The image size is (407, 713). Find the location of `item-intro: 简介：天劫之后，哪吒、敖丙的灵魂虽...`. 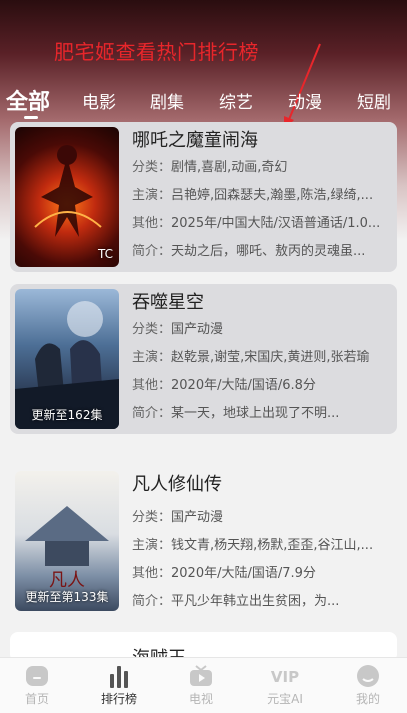

item-intro: 简介：天劫之后，哪吒、敖丙的灵魂虽... is located at coordinates (249, 251).